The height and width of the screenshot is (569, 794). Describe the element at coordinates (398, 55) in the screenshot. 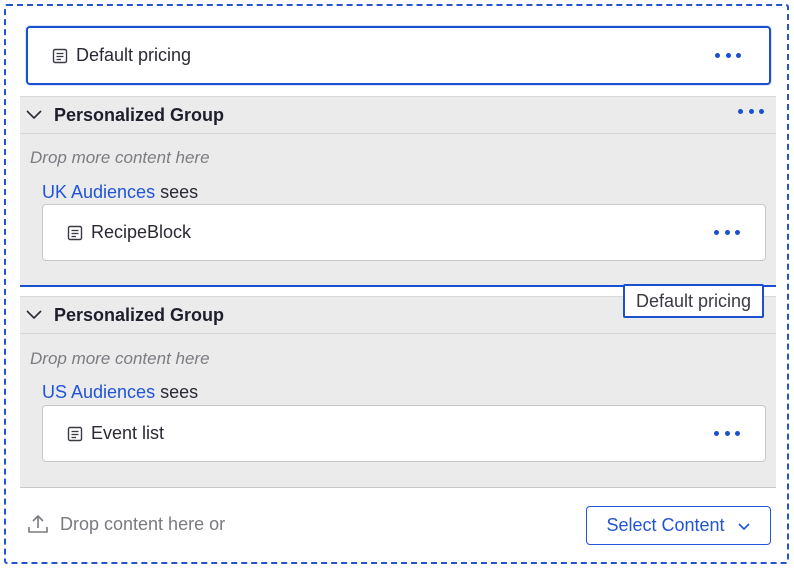

I see `content-item-default-pricing: Default pricing` at that location.